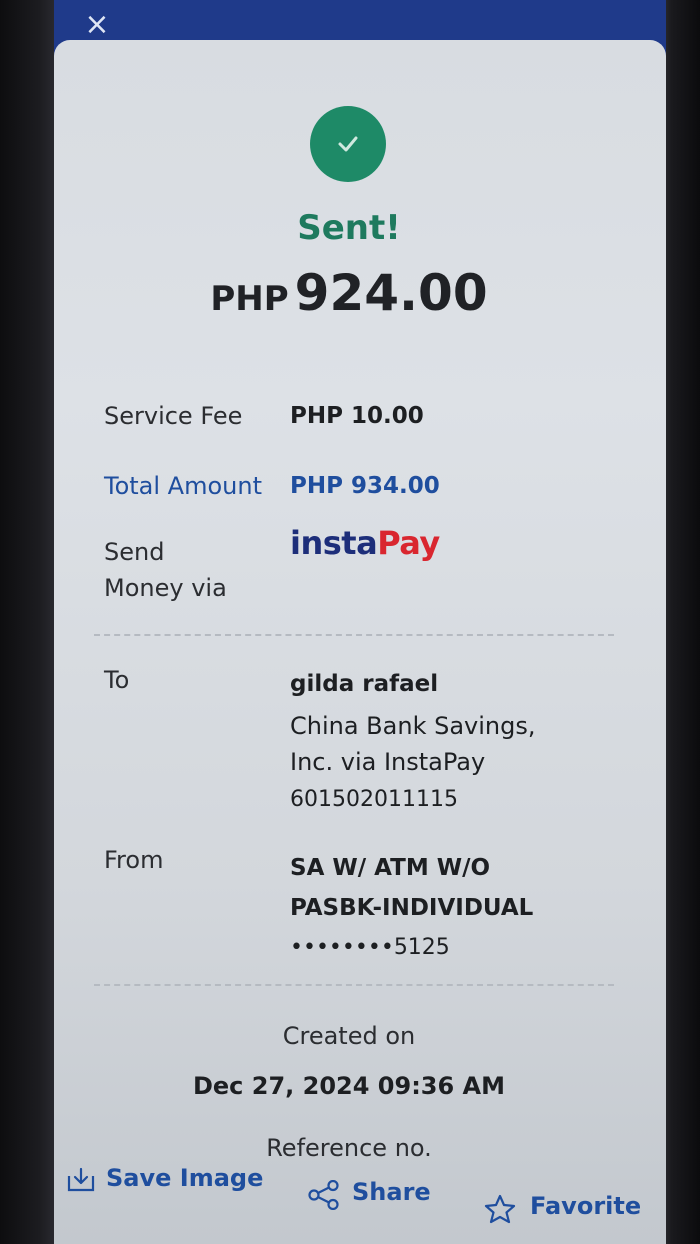 The width and height of the screenshot is (700, 1244). Describe the element at coordinates (500, 1209) in the screenshot. I see `star-icon` at that location.